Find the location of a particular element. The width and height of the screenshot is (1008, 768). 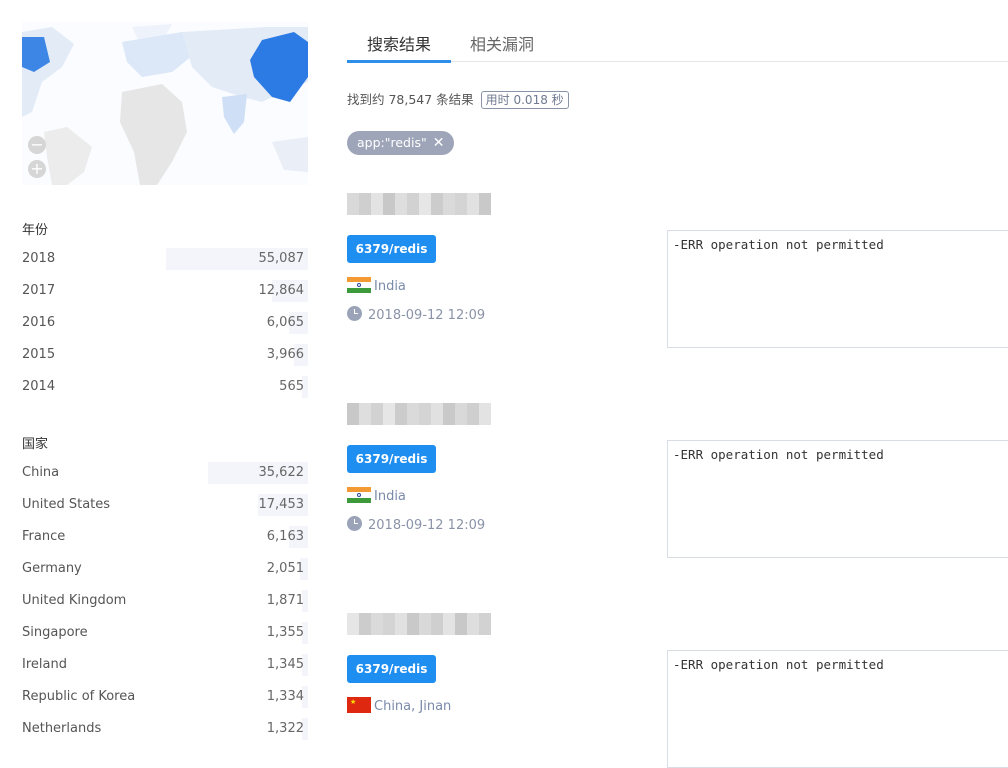

year-facet-row: 2018 55,087 is located at coordinates (165, 259).